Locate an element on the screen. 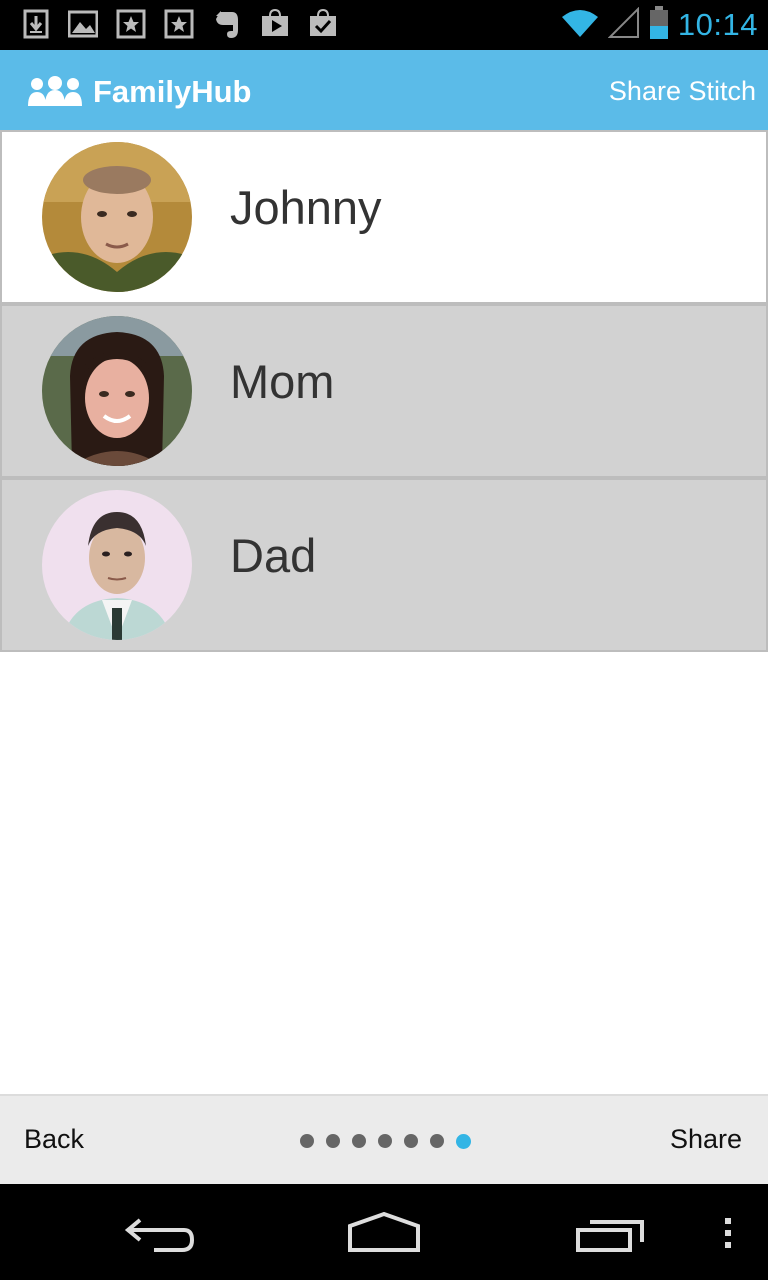  page-indicator is located at coordinates (385, 1141).